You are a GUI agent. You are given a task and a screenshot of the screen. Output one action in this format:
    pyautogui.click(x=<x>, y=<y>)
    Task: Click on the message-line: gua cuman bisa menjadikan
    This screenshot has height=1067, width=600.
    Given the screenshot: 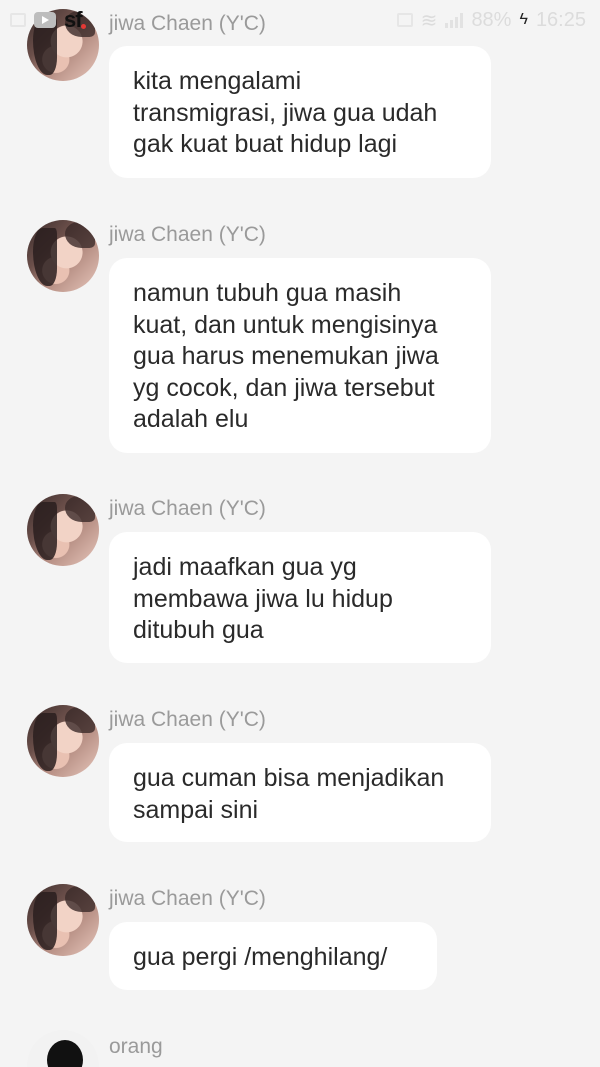 What is the action you would take?
    pyautogui.click(x=289, y=778)
    